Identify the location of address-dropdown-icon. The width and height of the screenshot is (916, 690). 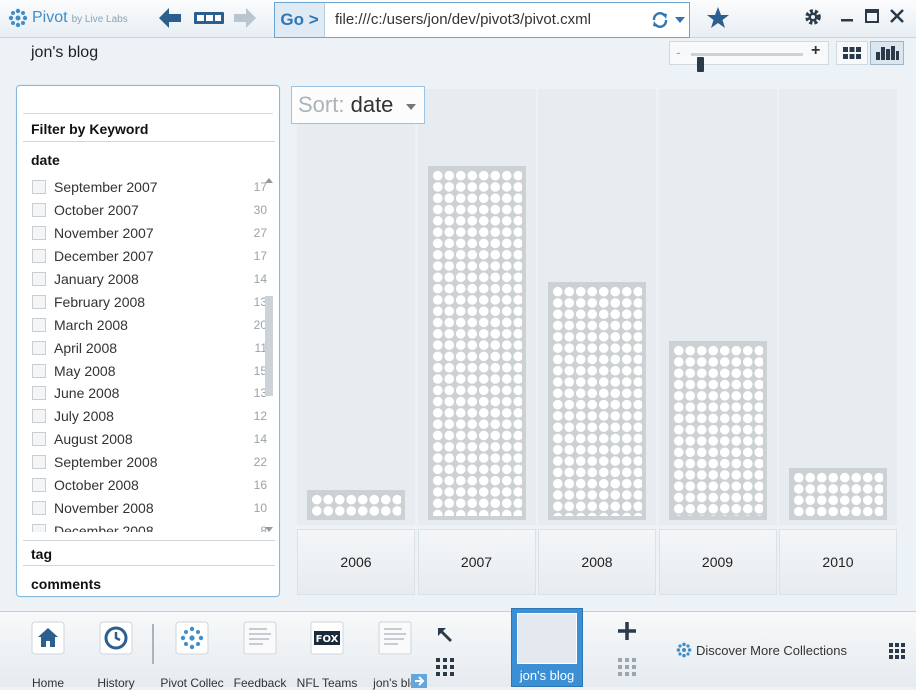
(680, 20).